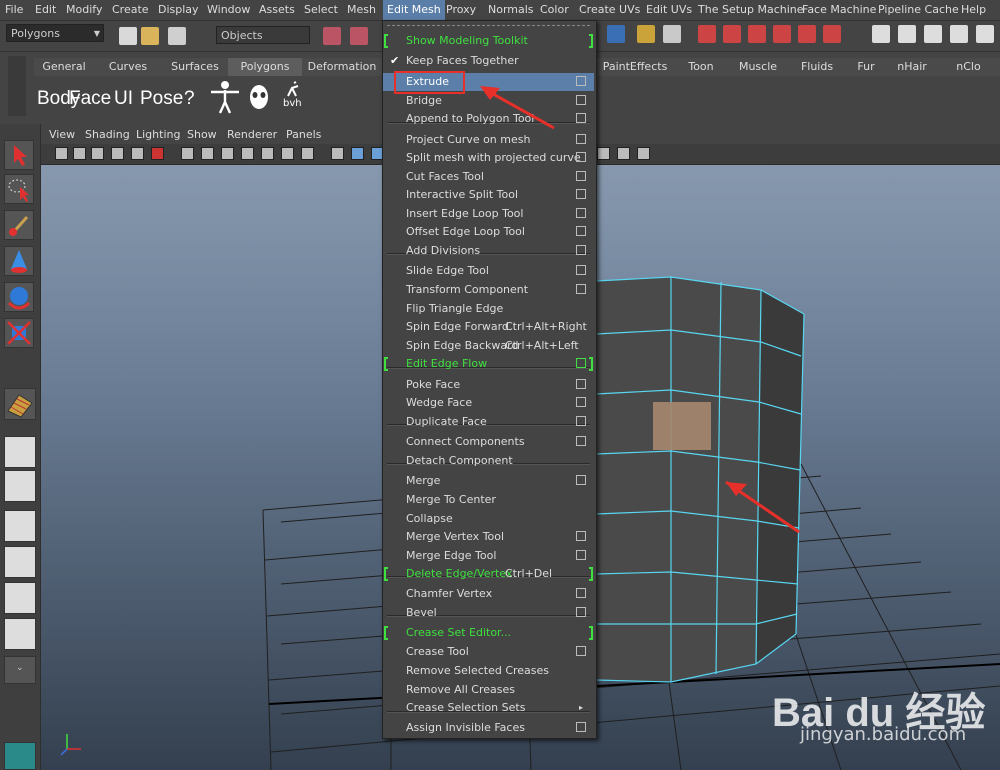 Image resolution: width=1000 pixels, height=770 pixels. Describe the element at coordinates (933, 34) in the screenshot. I see `ipr-render-icon` at that location.